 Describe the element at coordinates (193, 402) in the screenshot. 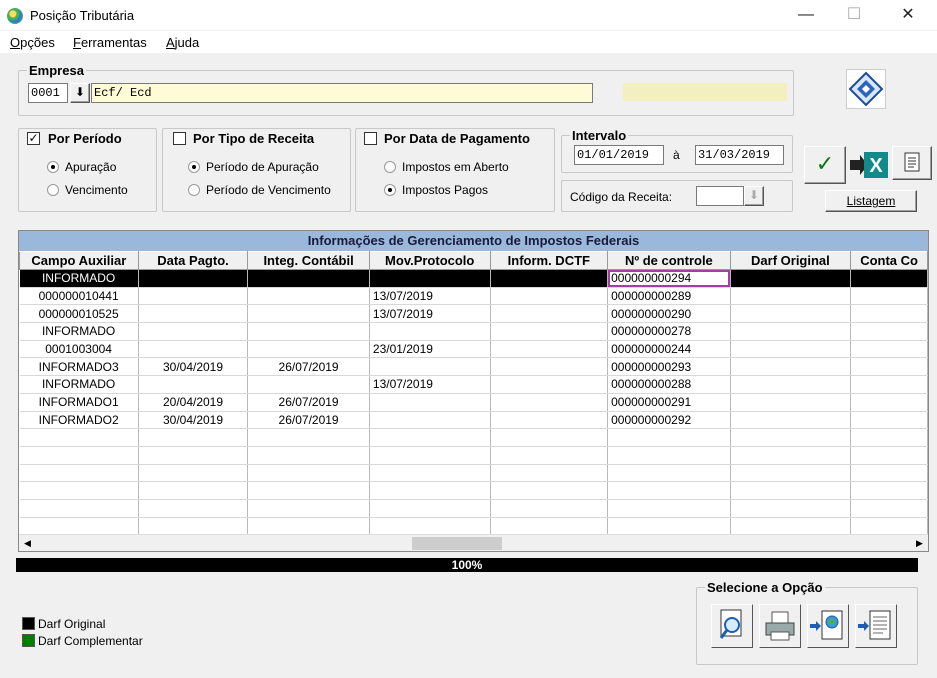

I see `table-cell: 20/04/2019` at that location.